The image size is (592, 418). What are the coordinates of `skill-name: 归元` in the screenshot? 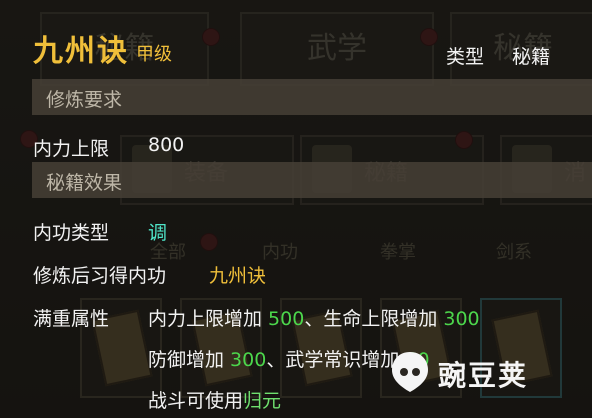 It's located at (262, 401).